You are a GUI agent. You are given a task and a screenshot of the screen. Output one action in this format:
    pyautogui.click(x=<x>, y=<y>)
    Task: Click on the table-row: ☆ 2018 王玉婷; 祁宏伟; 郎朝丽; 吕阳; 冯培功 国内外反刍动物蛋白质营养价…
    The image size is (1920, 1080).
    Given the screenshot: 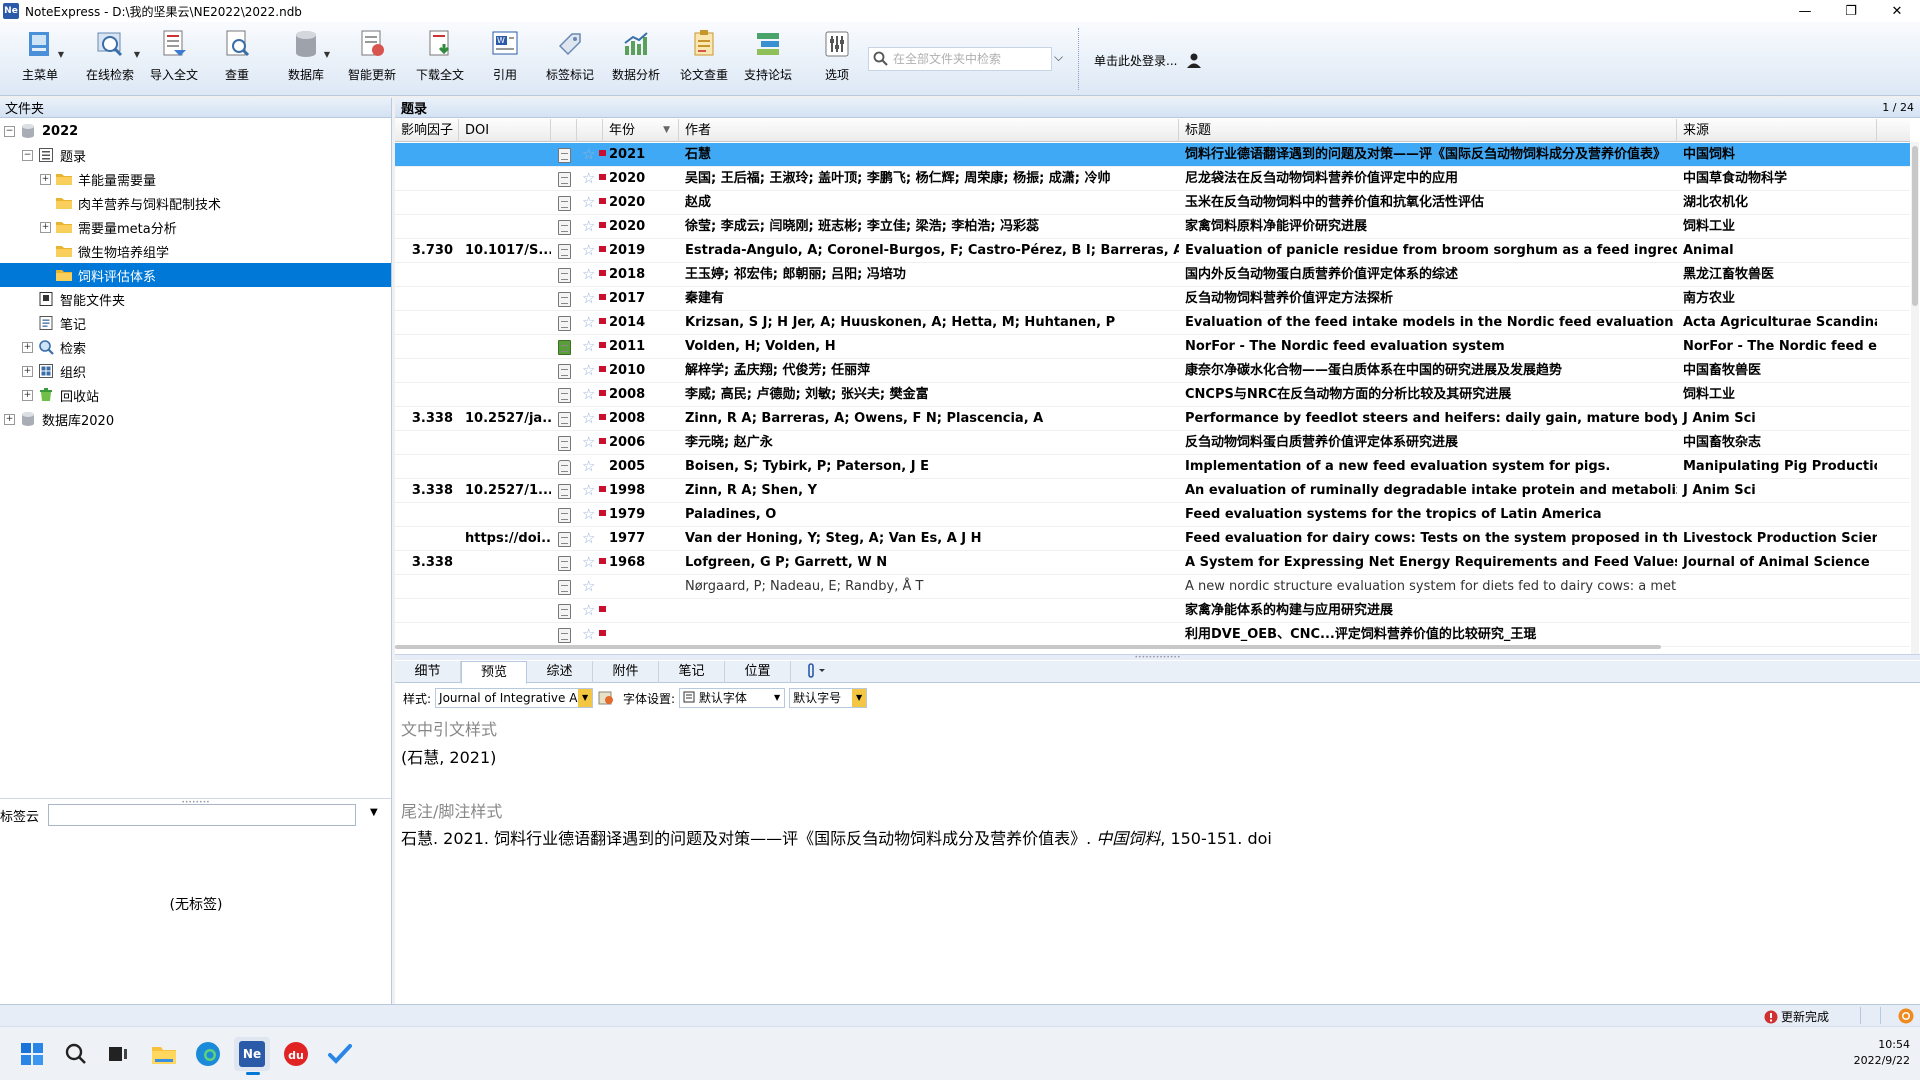 What is the action you would take?
    pyautogui.click(x=1152, y=275)
    